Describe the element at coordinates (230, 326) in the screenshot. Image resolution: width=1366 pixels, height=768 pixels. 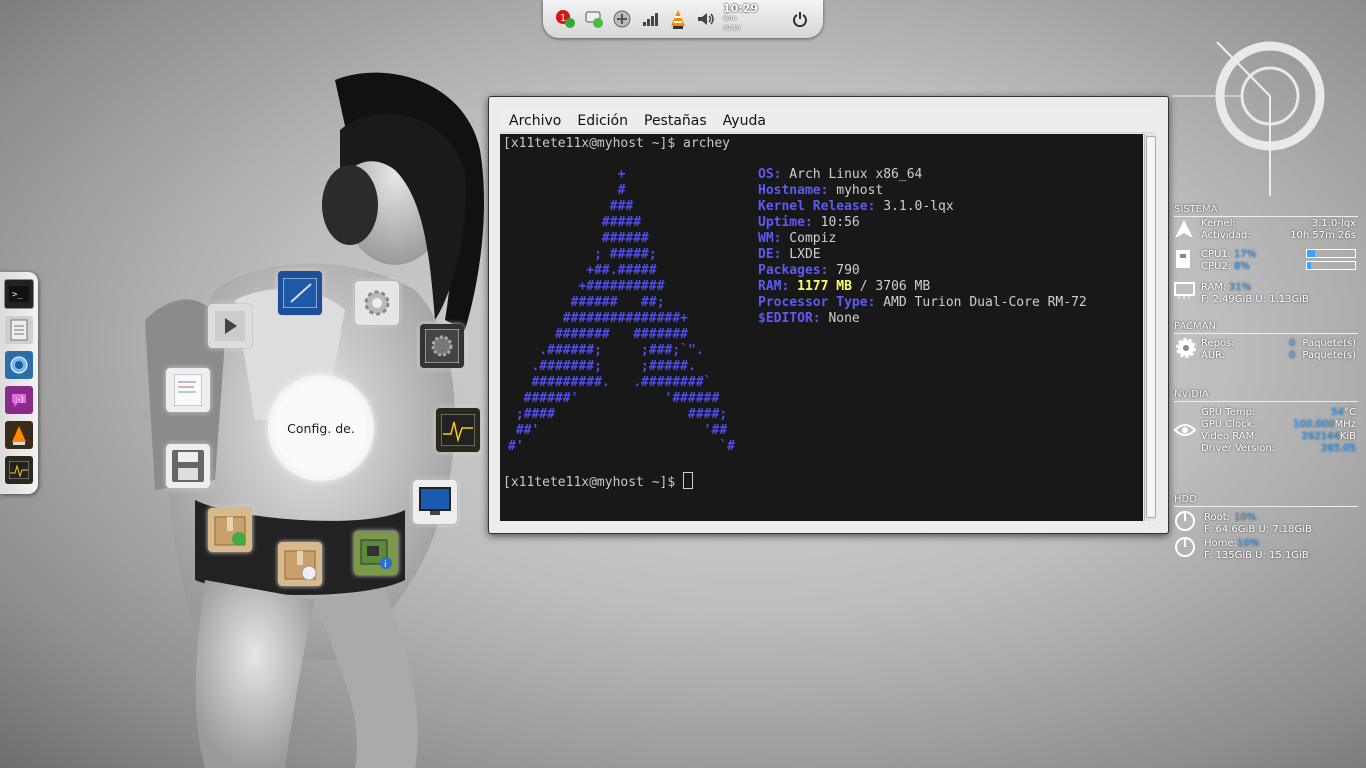
I see `media-play-icon` at that location.